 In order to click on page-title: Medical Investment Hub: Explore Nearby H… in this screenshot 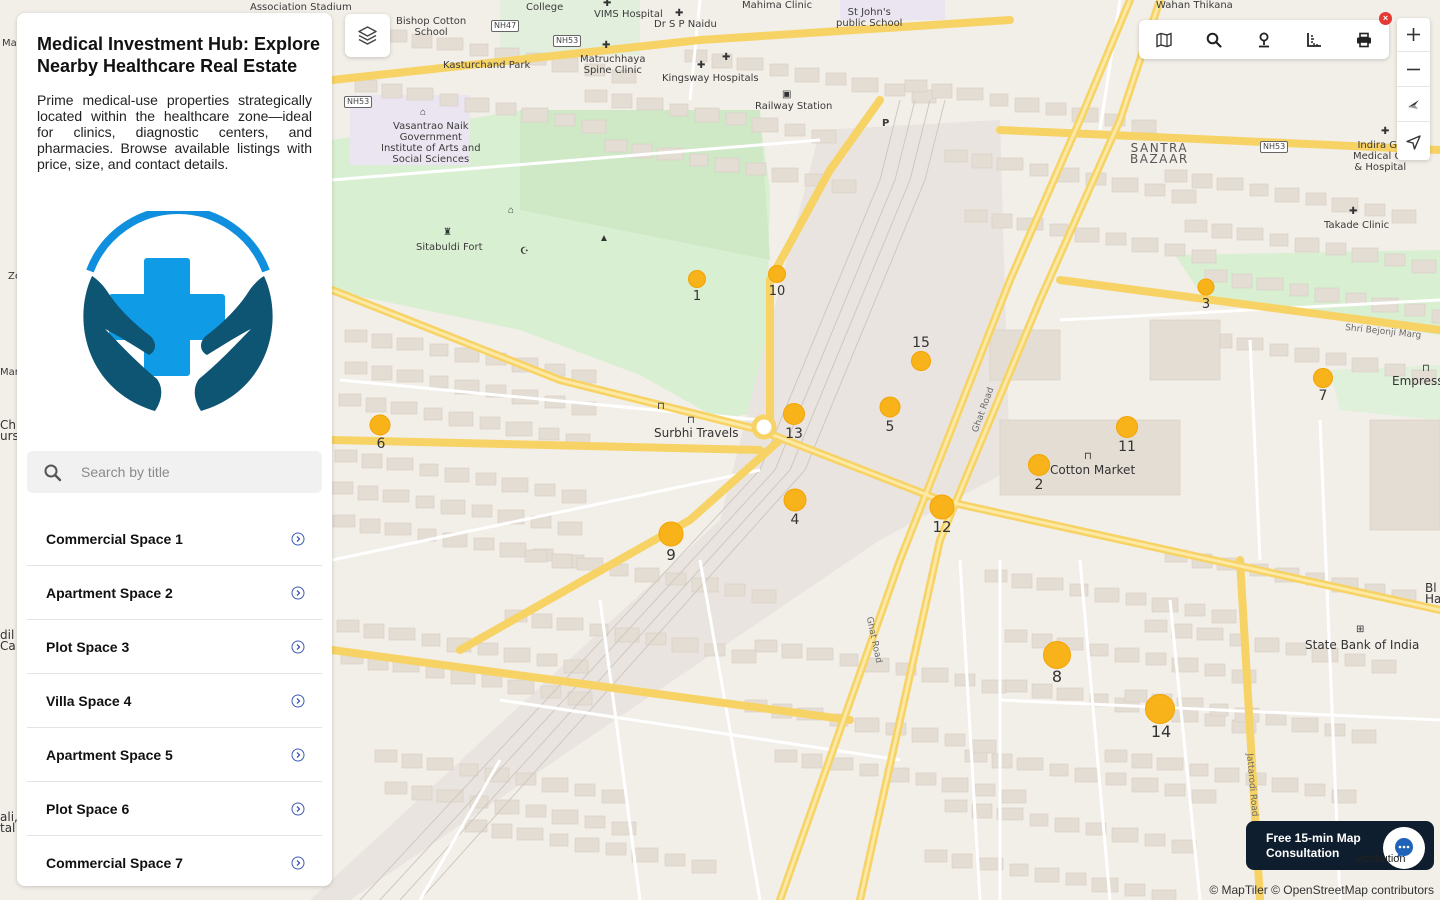, I will do `click(179, 55)`.